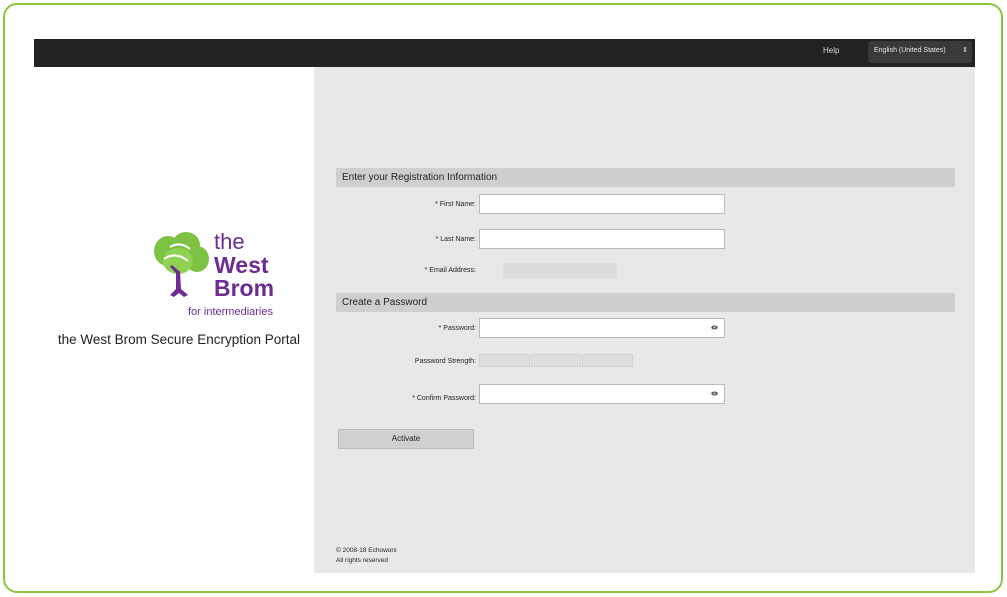 The height and width of the screenshot is (597, 1007). What do you see at coordinates (457, 328) in the screenshot?
I see `password-label: * Password:` at bounding box center [457, 328].